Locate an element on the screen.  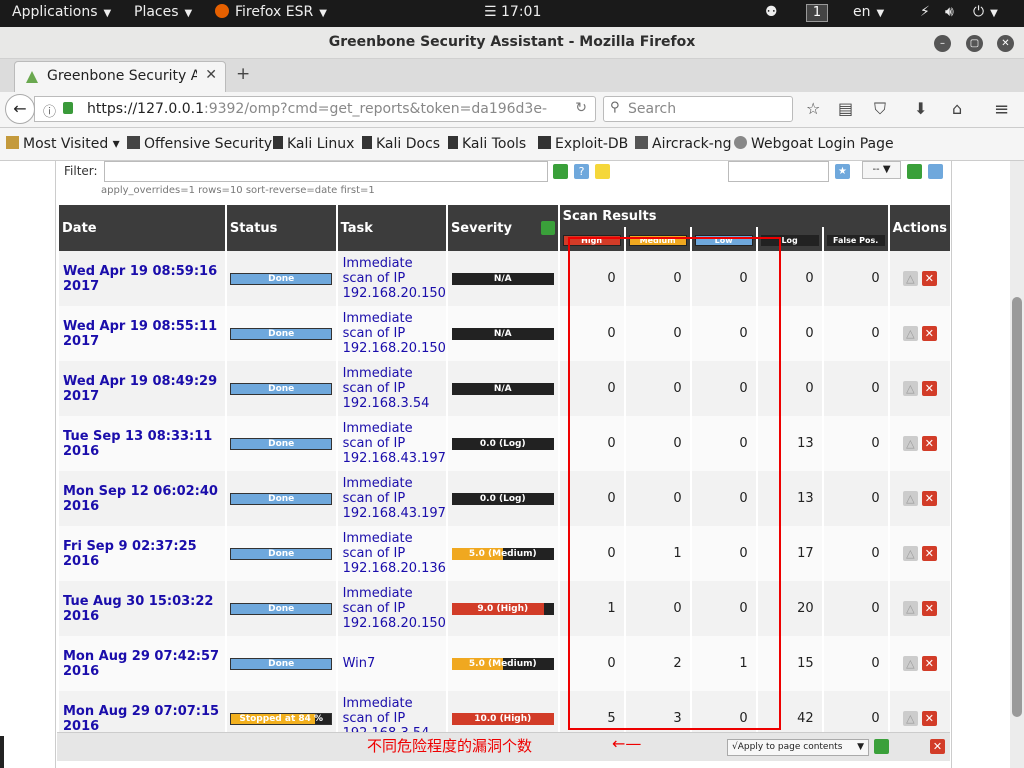
delete-all-icon: ✕ is located at coordinates (937, 746).